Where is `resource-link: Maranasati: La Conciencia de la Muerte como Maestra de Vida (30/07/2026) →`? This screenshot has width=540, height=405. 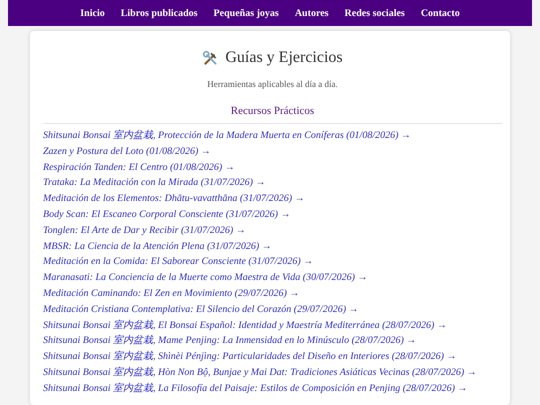
resource-link: Maranasati: La Conciencia de la Muerte como Maestra de Vida (30/07/2026) → is located at coordinates (205, 278).